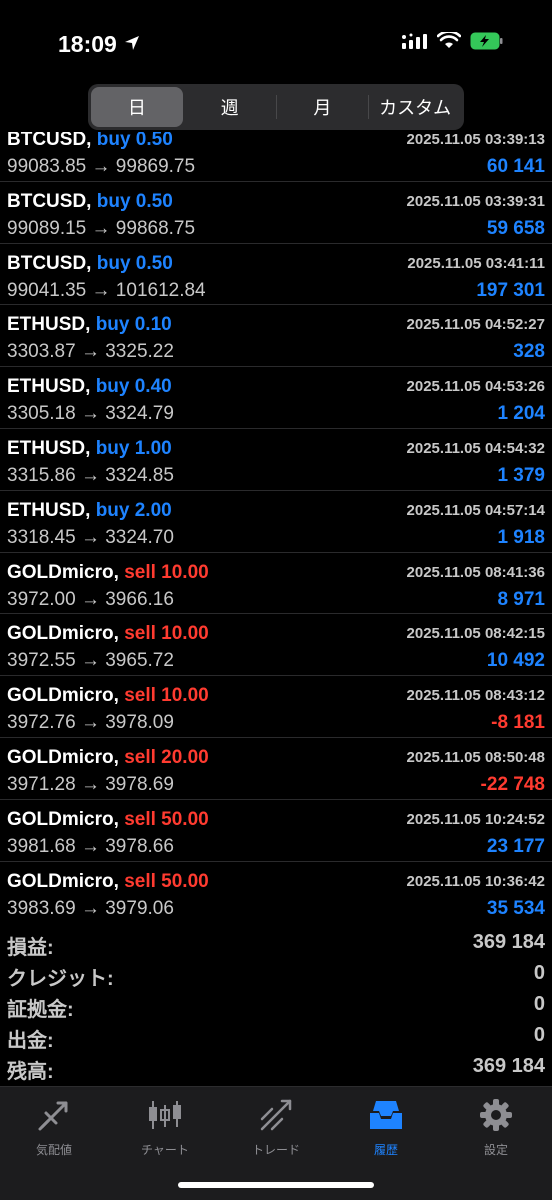  I want to click on tab-history: 履歴, so click(386, 1127).